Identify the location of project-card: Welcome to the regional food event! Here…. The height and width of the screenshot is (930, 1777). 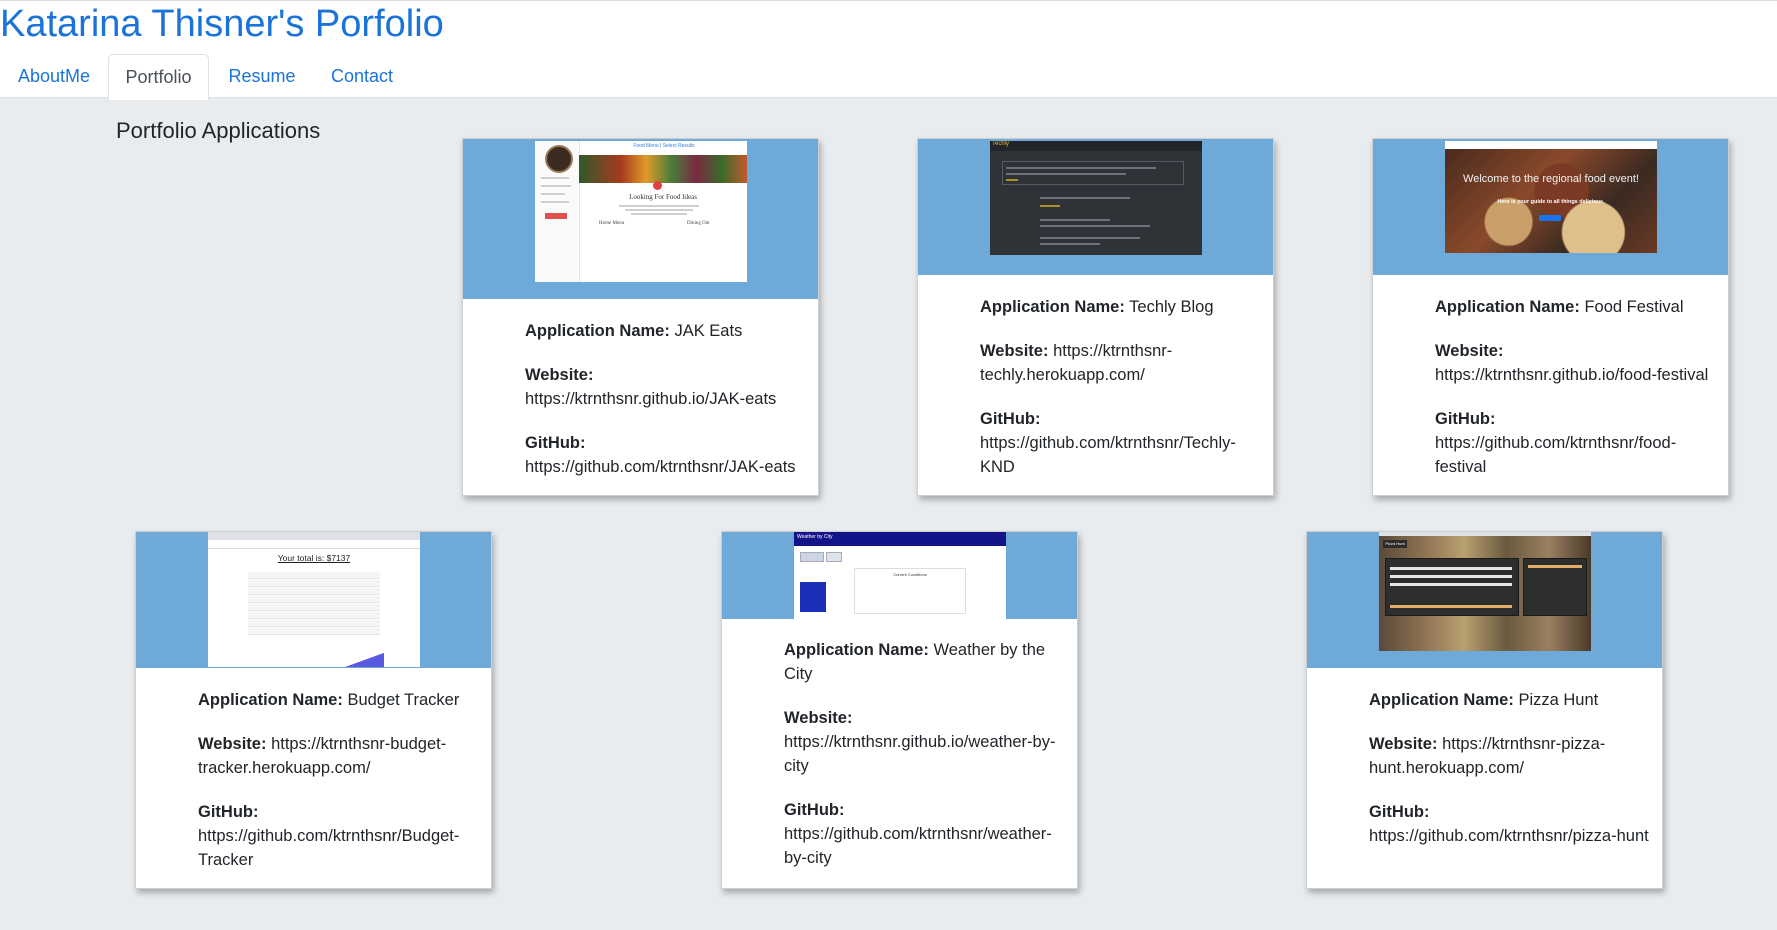
(1550, 317).